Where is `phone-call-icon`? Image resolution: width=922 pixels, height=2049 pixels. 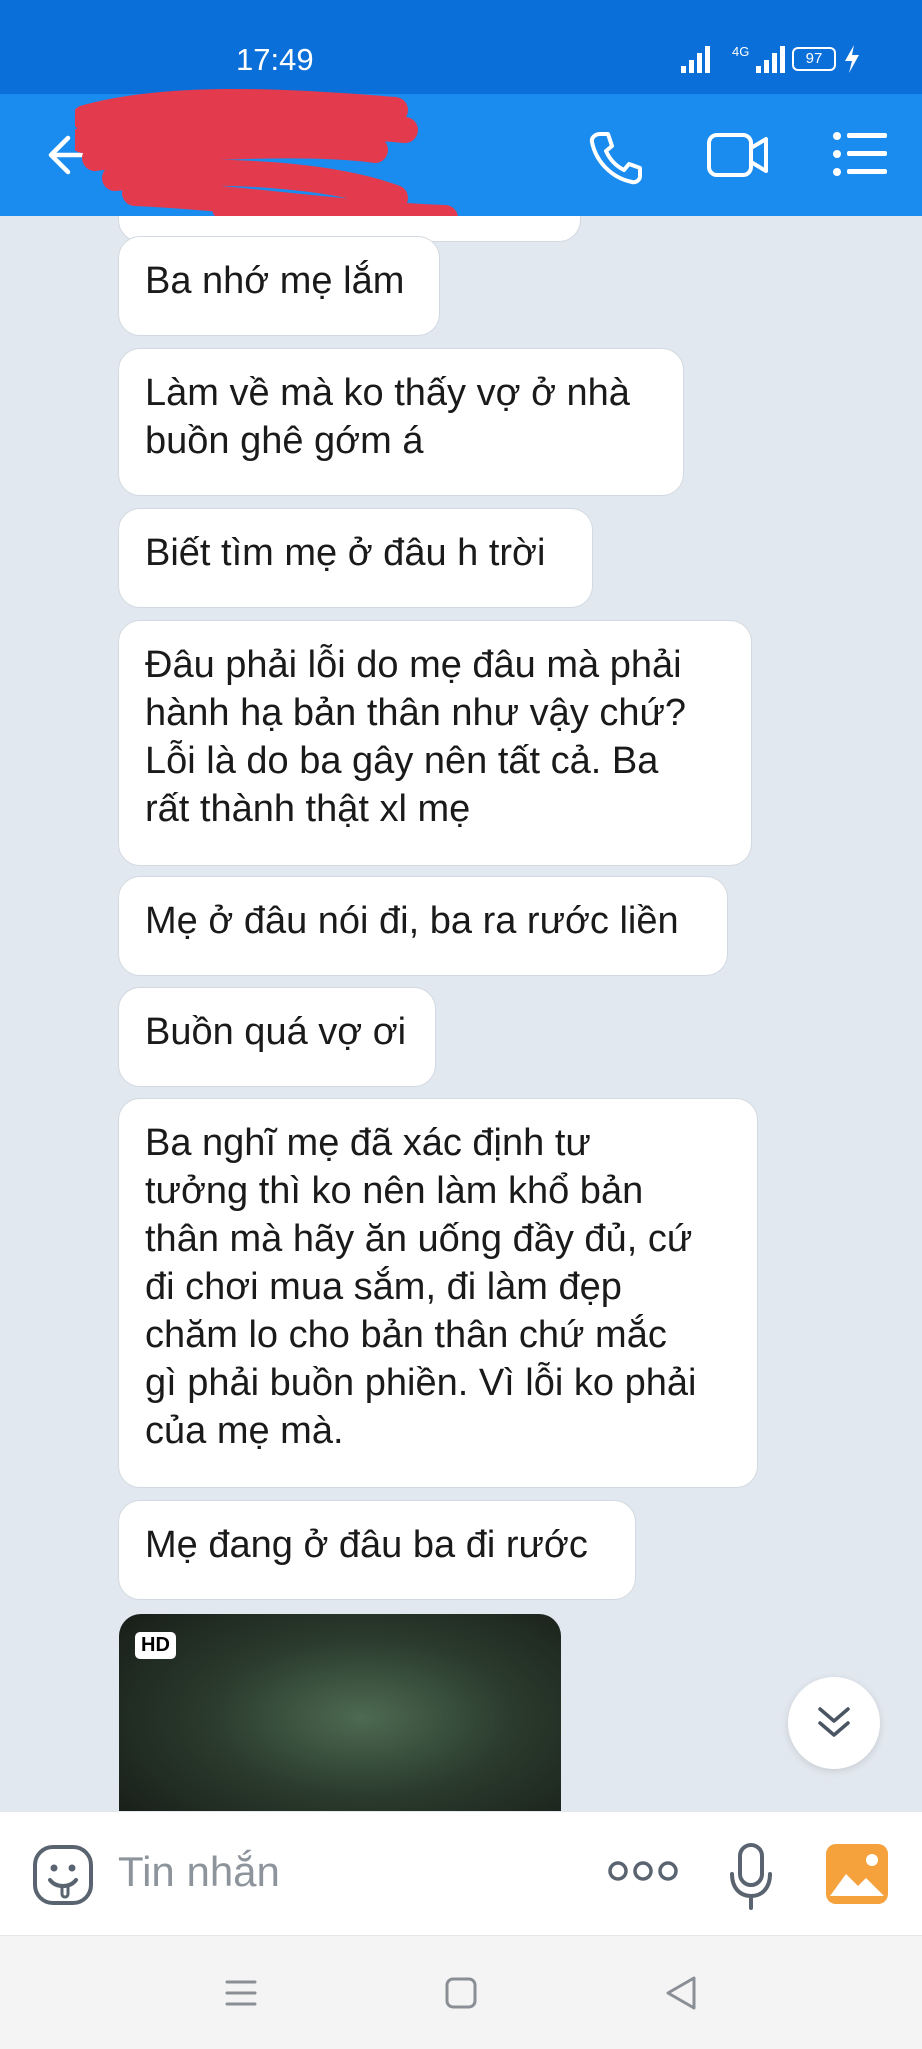
phone-call-icon is located at coordinates (615, 157).